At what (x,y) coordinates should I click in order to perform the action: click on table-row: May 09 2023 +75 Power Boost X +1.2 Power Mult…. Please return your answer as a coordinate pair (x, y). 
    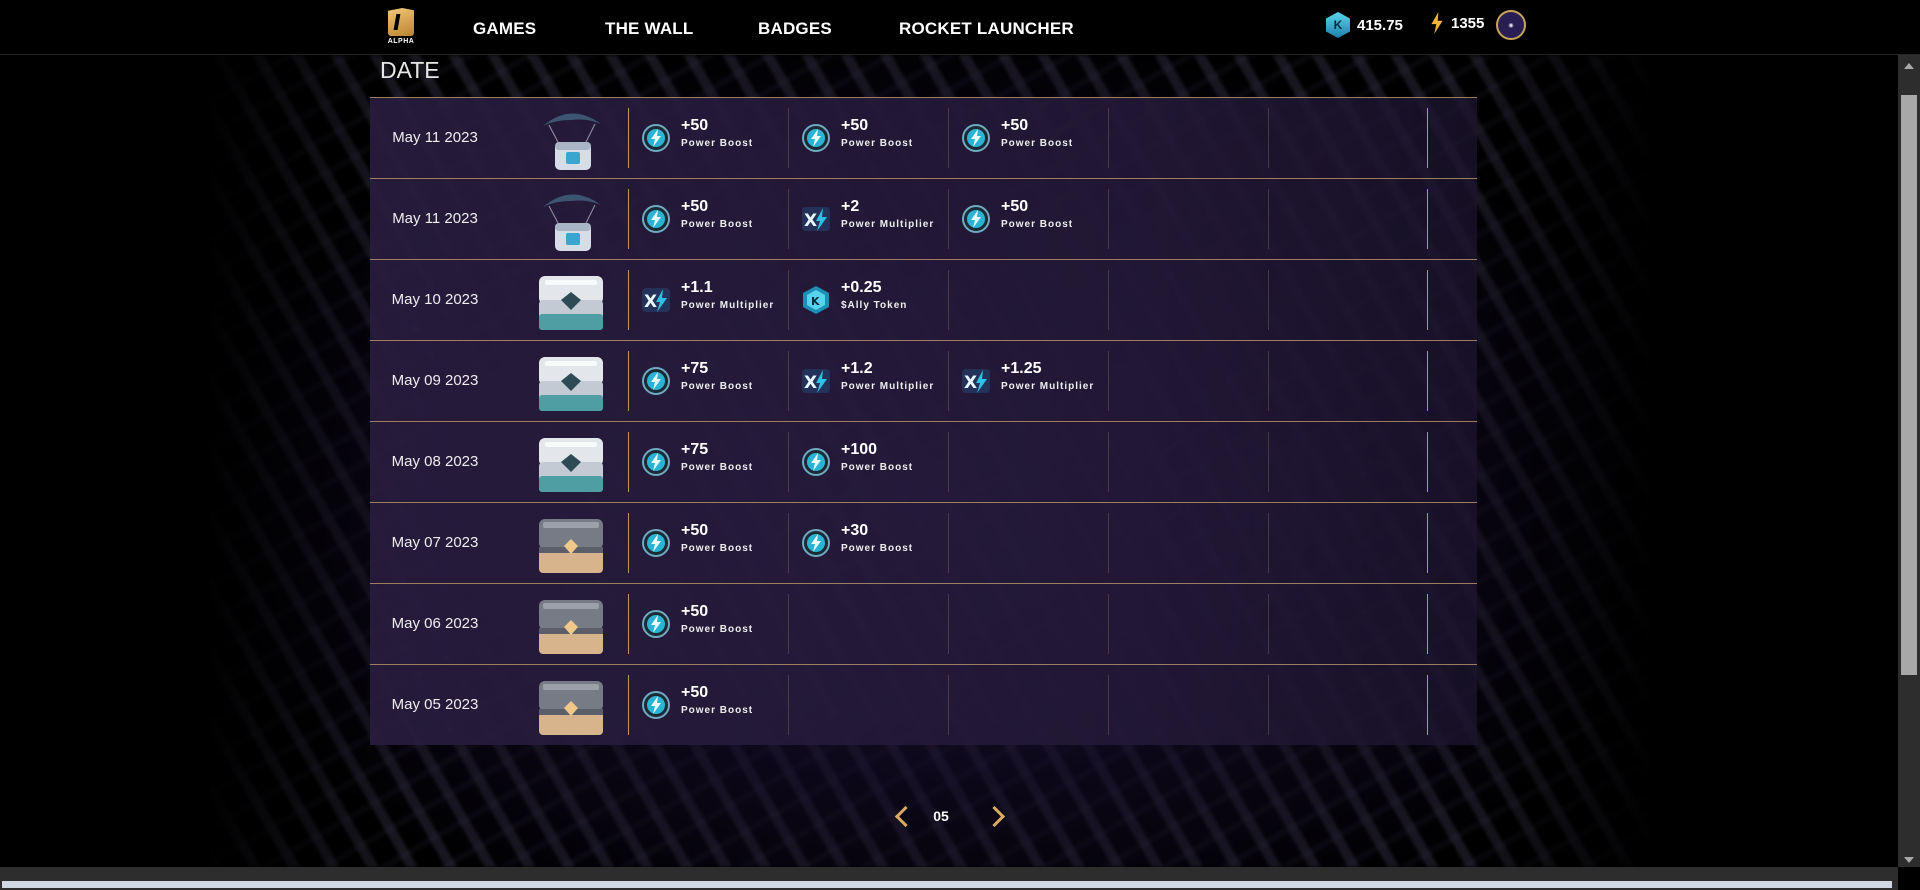
    Looking at the image, I should click on (923, 380).